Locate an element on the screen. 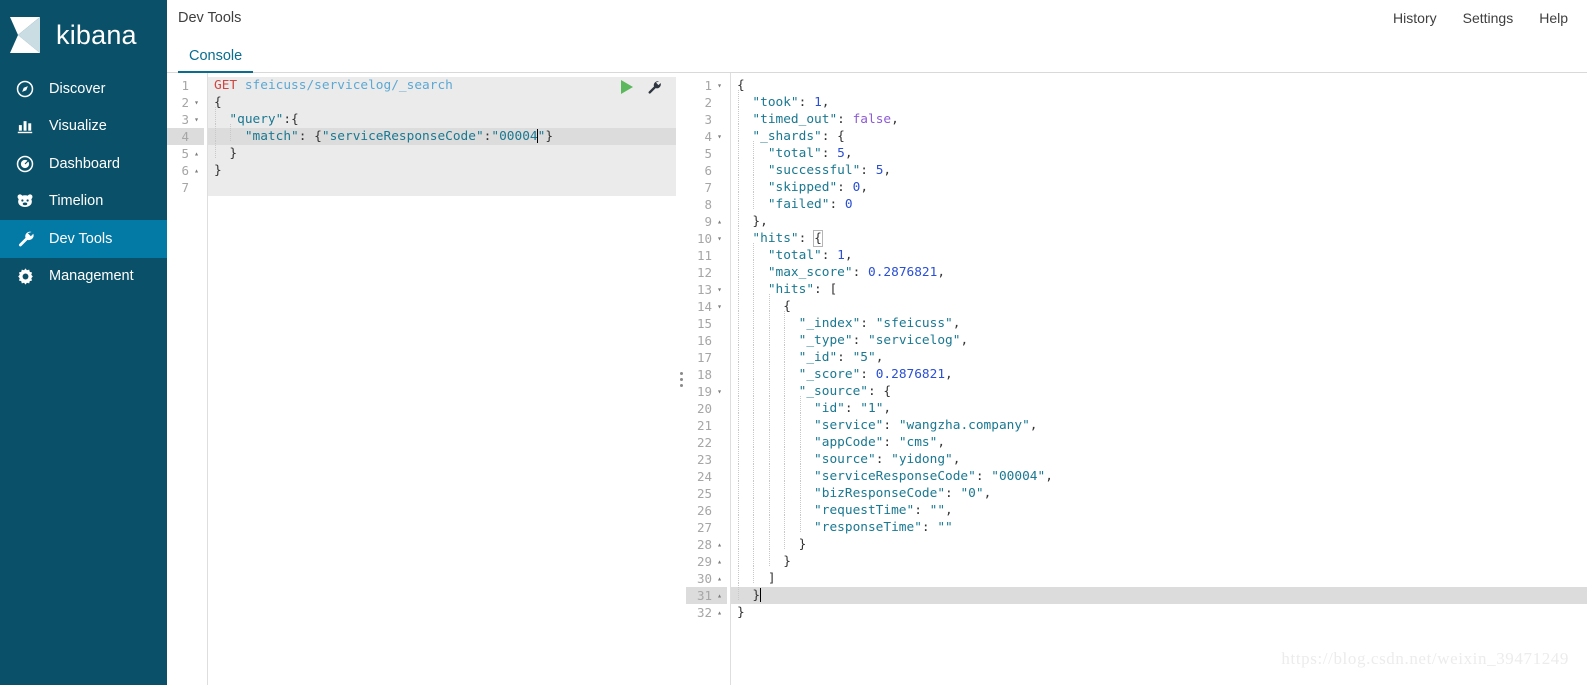 This screenshot has width=1587, height=685. code-token: ] is located at coordinates (756, 578).